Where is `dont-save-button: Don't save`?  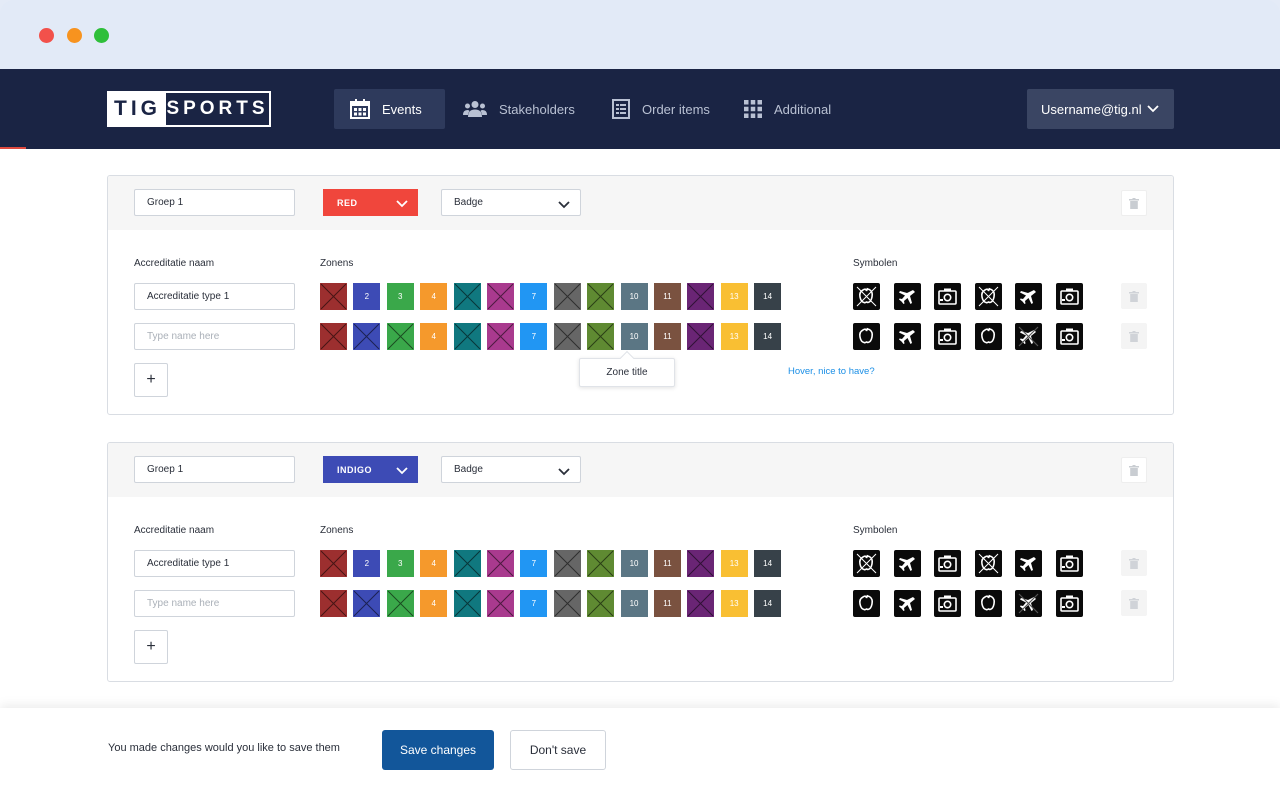 dont-save-button: Don't save is located at coordinates (558, 750).